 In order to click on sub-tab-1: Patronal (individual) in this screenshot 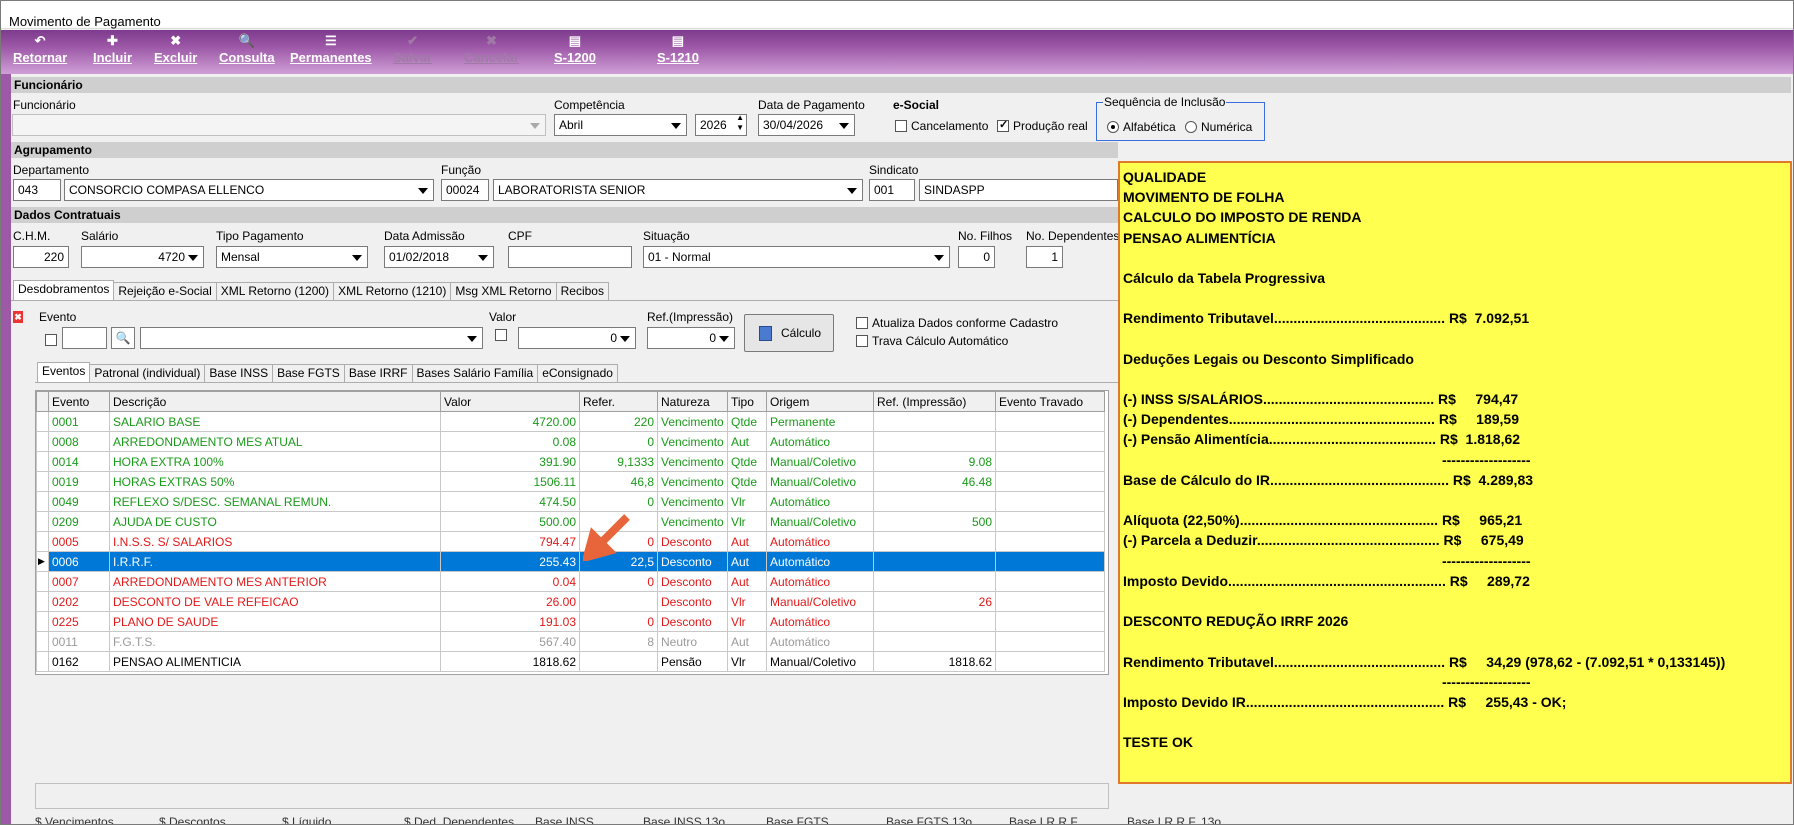, I will do `click(147, 373)`.